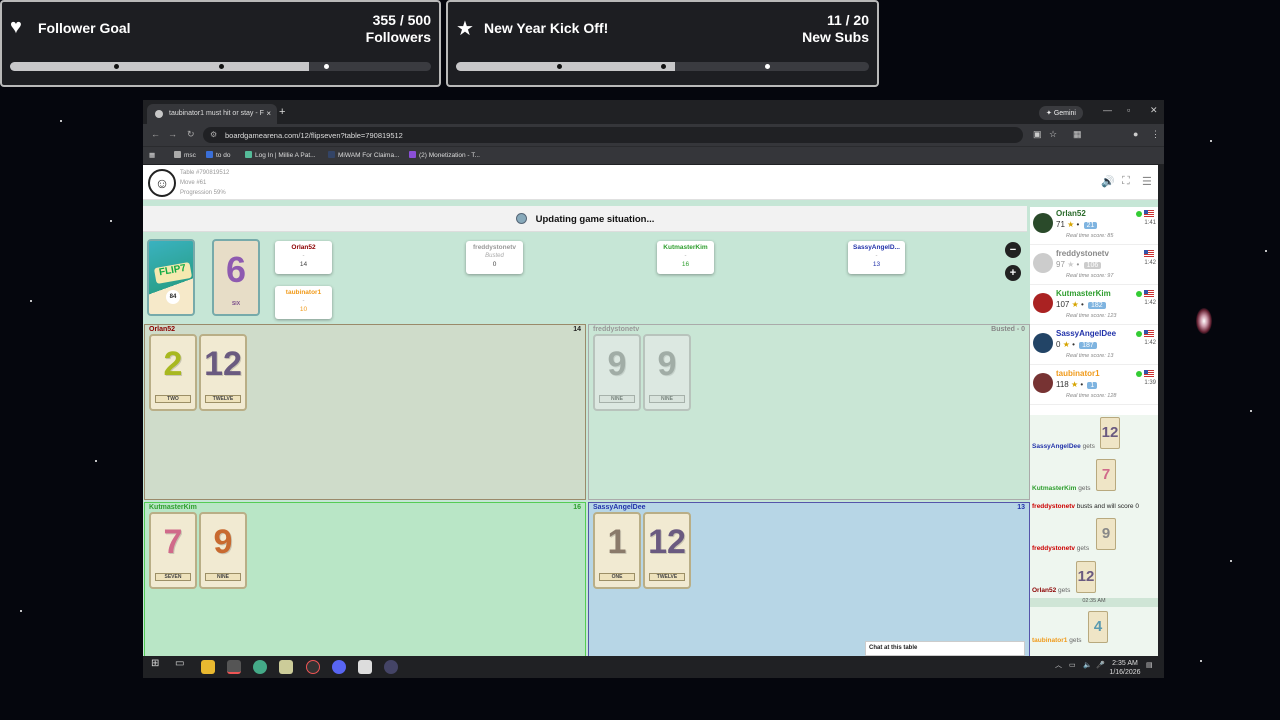  What do you see at coordinates (1204, 321) in the screenshot?
I see `galaxy-decoration` at bounding box center [1204, 321].